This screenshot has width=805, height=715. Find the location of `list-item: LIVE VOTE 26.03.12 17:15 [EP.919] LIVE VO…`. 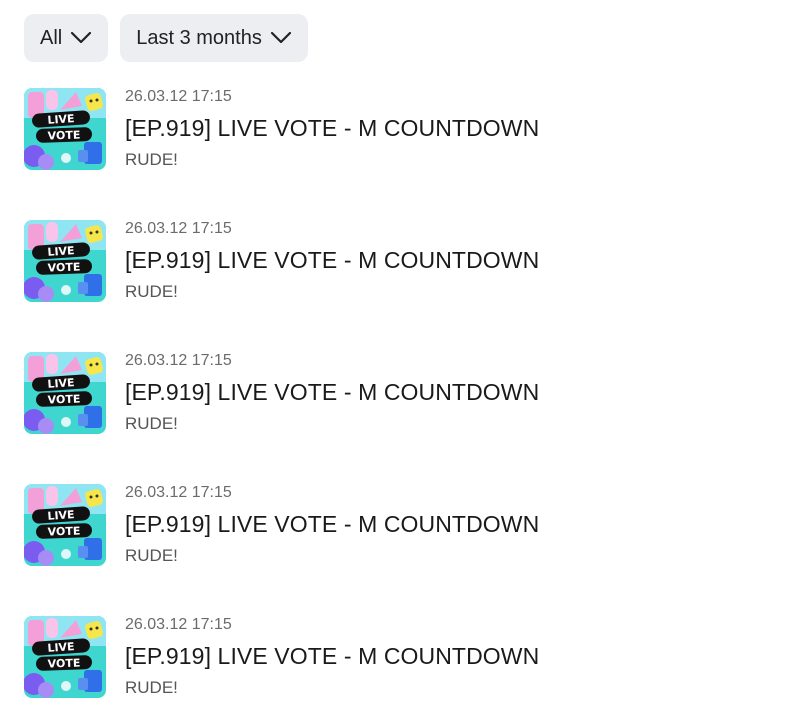

list-item: LIVE VOTE 26.03.12 17:15 [EP.919] LIVE VO… is located at coordinates (404, 664).